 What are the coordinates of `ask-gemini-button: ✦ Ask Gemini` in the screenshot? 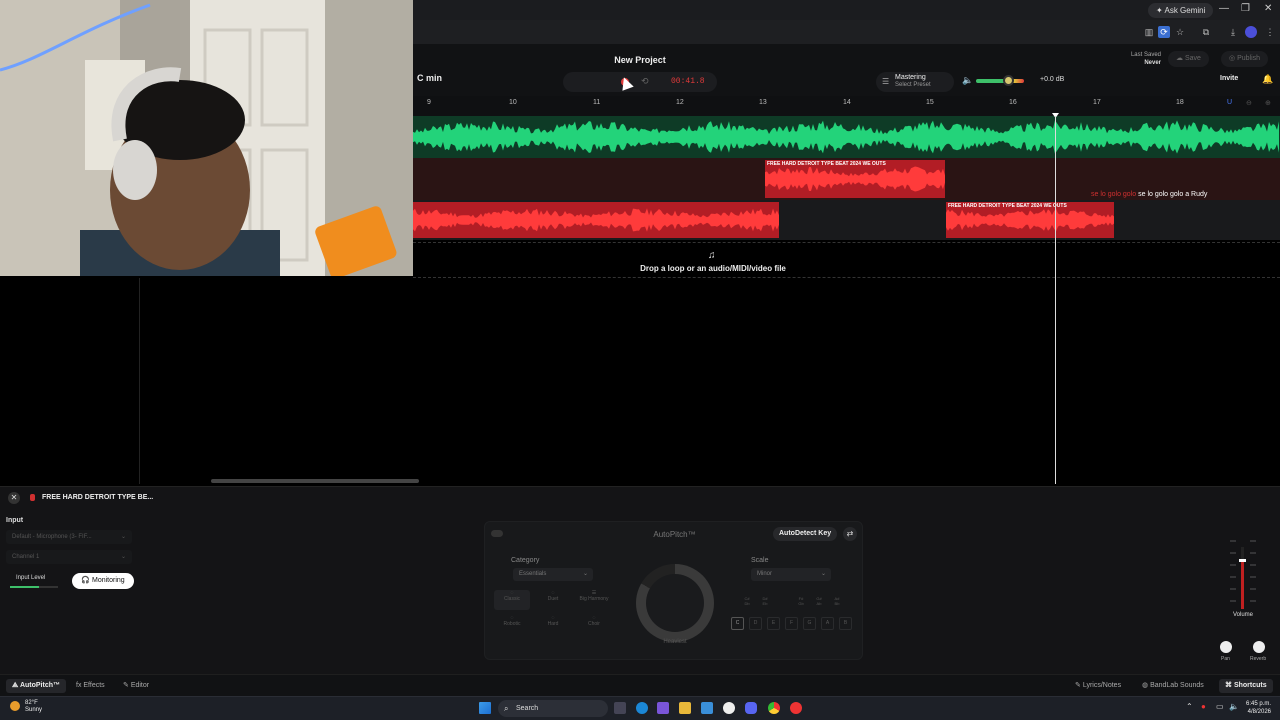 It's located at (1181, 10).